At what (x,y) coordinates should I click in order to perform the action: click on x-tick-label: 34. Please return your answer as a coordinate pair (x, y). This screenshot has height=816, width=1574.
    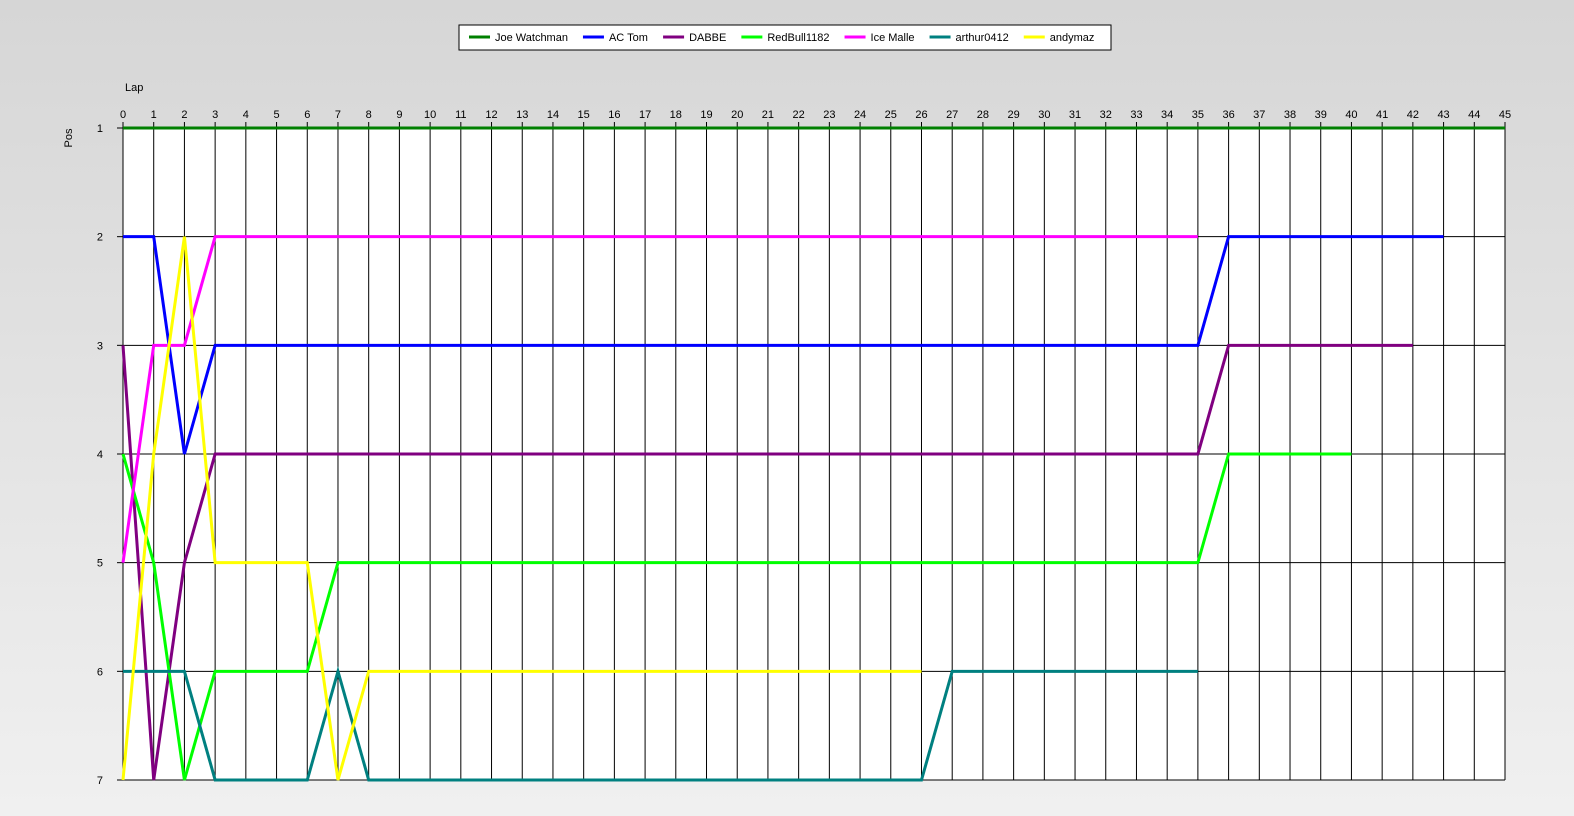
    Looking at the image, I should click on (1167, 115).